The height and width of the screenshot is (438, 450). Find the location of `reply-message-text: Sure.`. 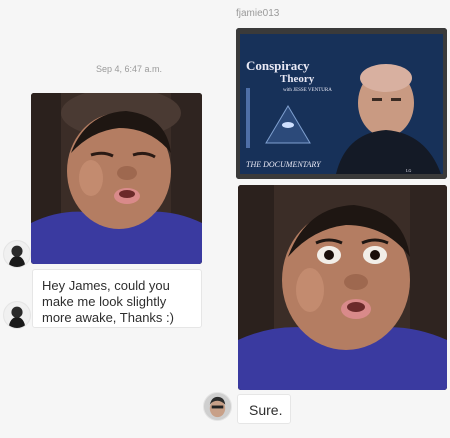

reply-message-text: Sure. is located at coordinates (266, 410).